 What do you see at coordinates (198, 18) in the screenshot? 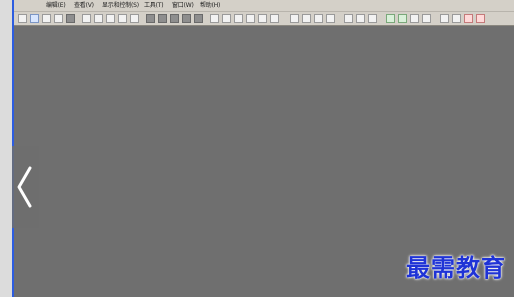
I see `dark-tool-5-icon` at bounding box center [198, 18].